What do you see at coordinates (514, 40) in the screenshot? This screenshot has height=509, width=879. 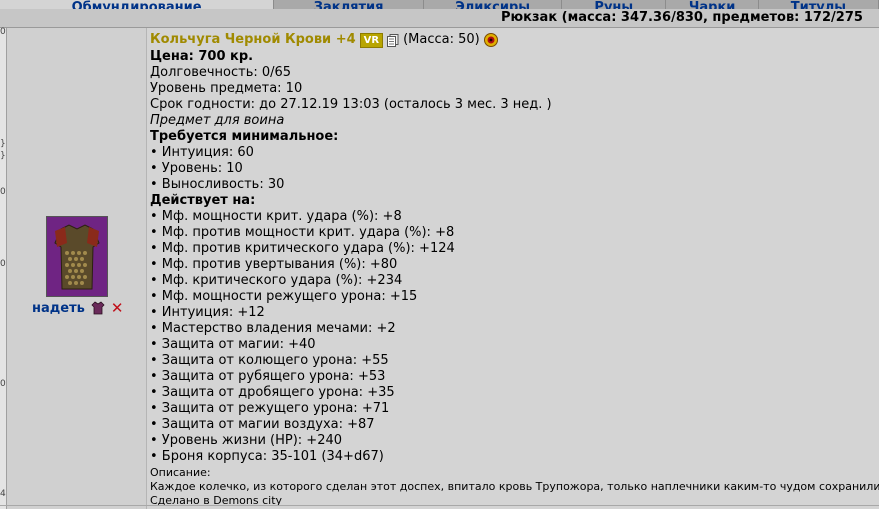 I see `item-title-line: Кольчуга Черной Крови +4 VR (Масса: 50)` at bounding box center [514, 40].